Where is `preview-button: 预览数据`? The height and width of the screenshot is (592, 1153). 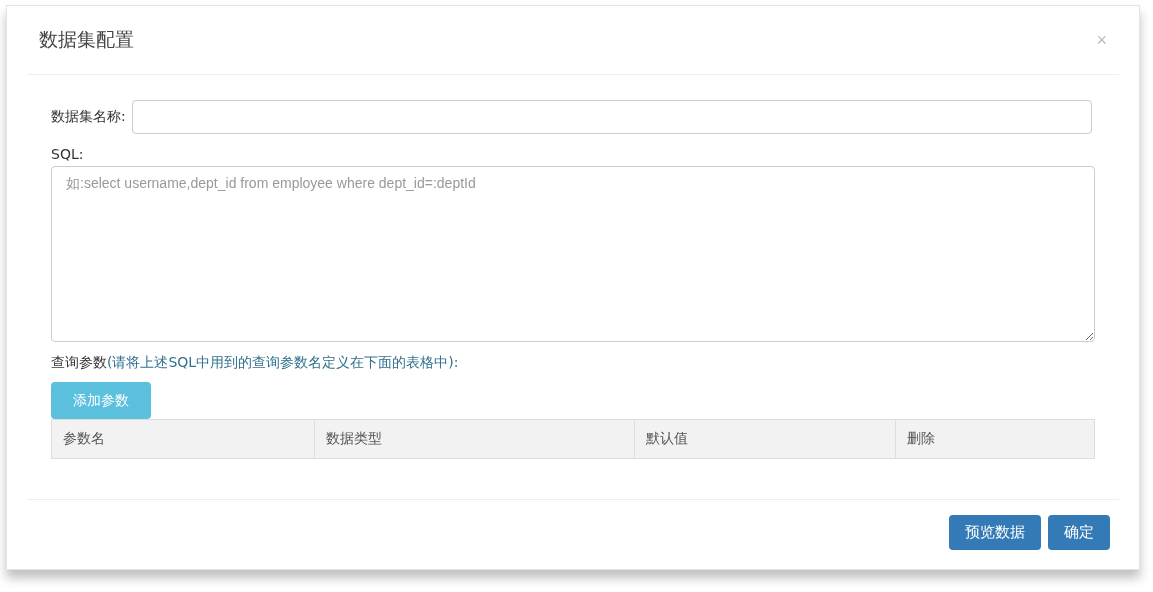 preview-button: 预览数据 is located at coordinates (995, 532).